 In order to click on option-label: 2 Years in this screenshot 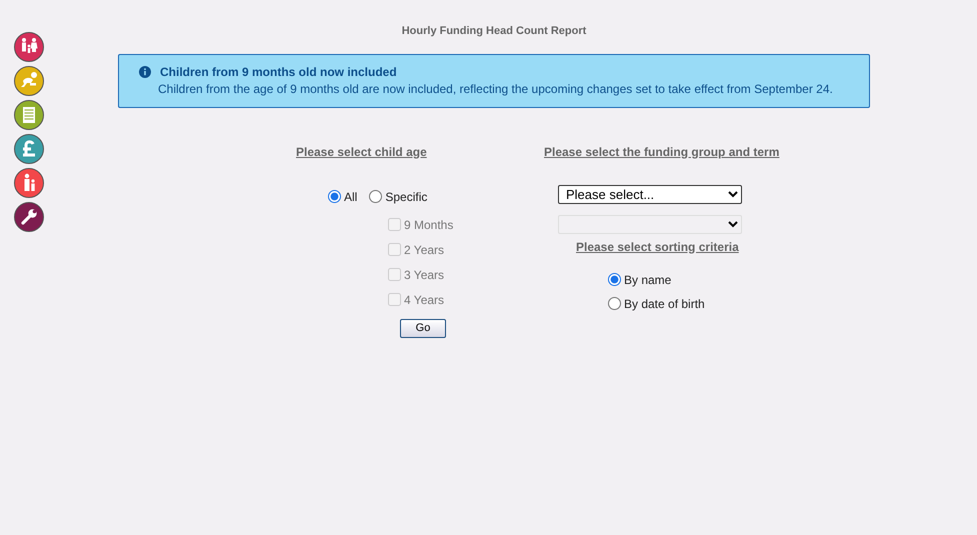, I will do `click(424, 250)`.